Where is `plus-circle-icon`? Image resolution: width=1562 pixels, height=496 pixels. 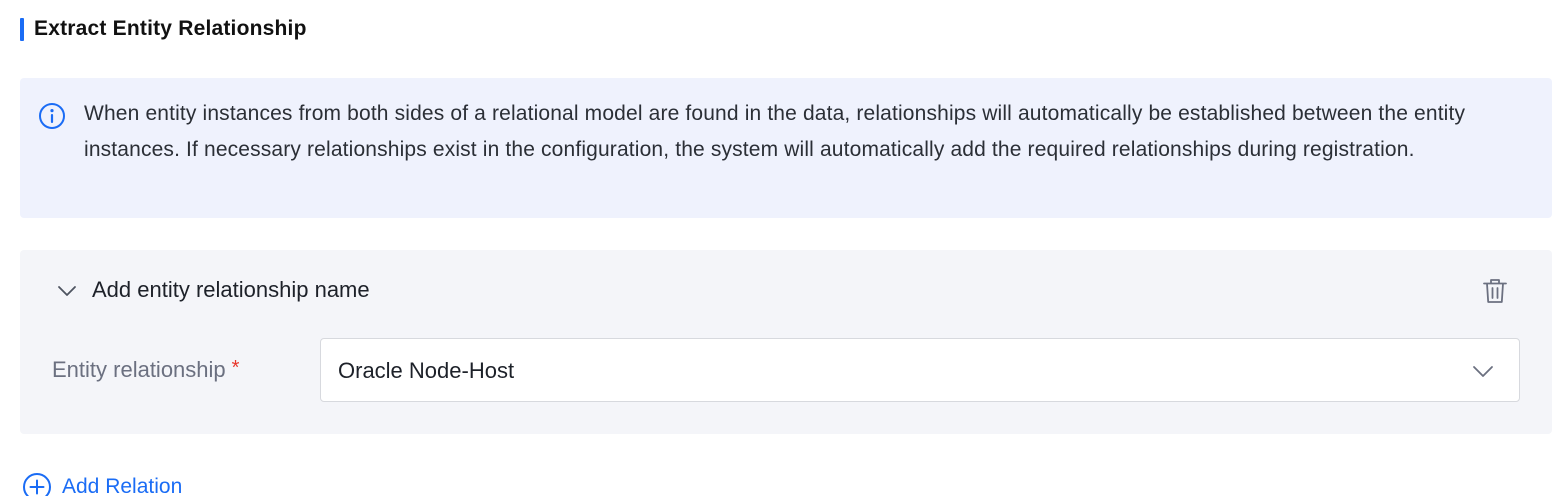
plus-circle-icon is located at coordinates (37, 484).